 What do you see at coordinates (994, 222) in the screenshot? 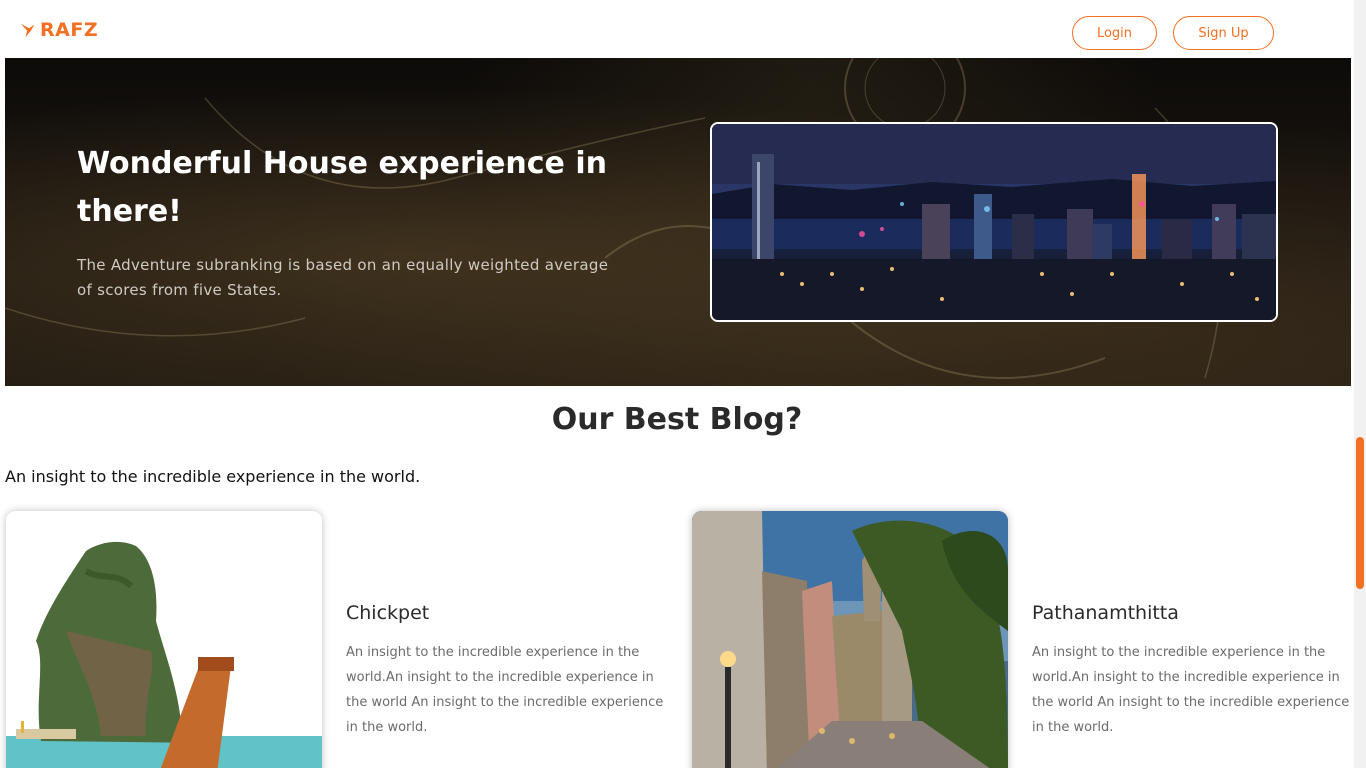
I see `night-city-skyline-image` at bounding box center [994, 222].